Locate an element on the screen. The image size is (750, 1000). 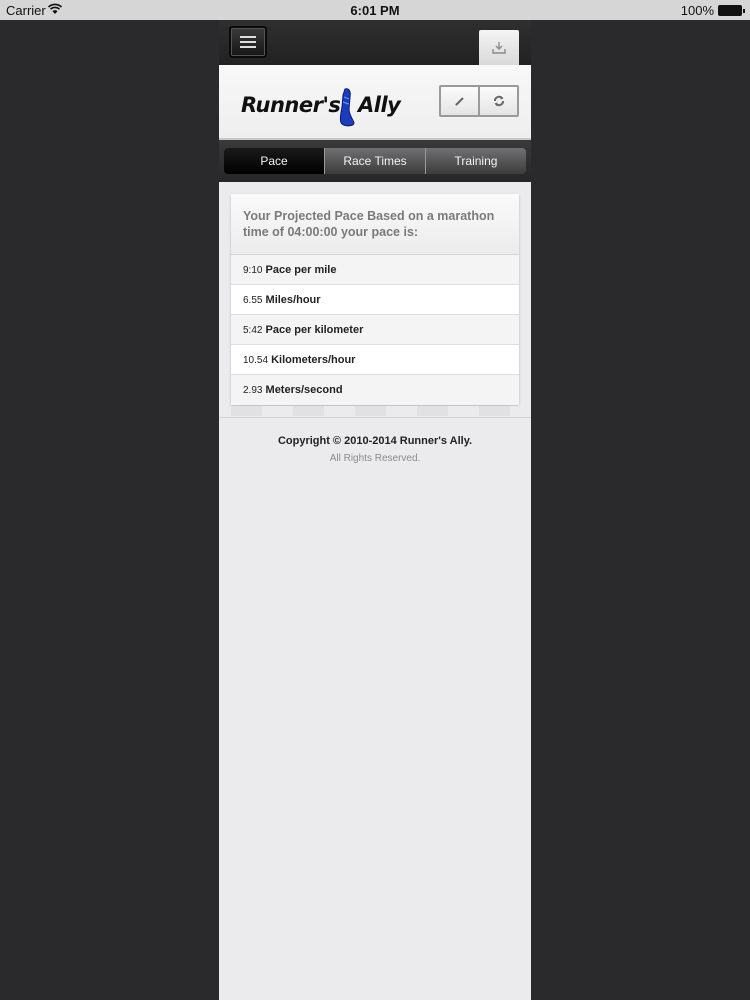
result-unit: Pace per mile is located at coordinates (301, 270).